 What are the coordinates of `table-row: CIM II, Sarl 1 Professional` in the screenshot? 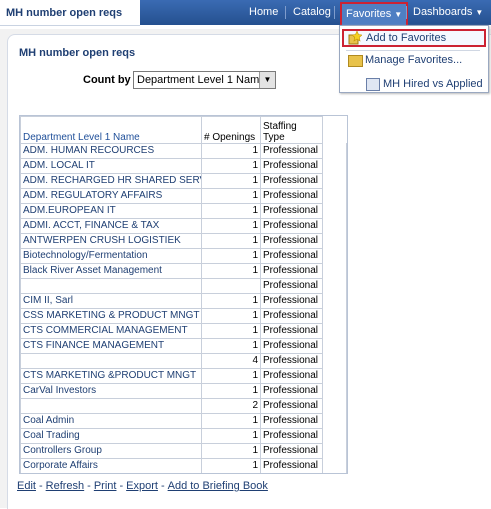 It's located at (171, 301).